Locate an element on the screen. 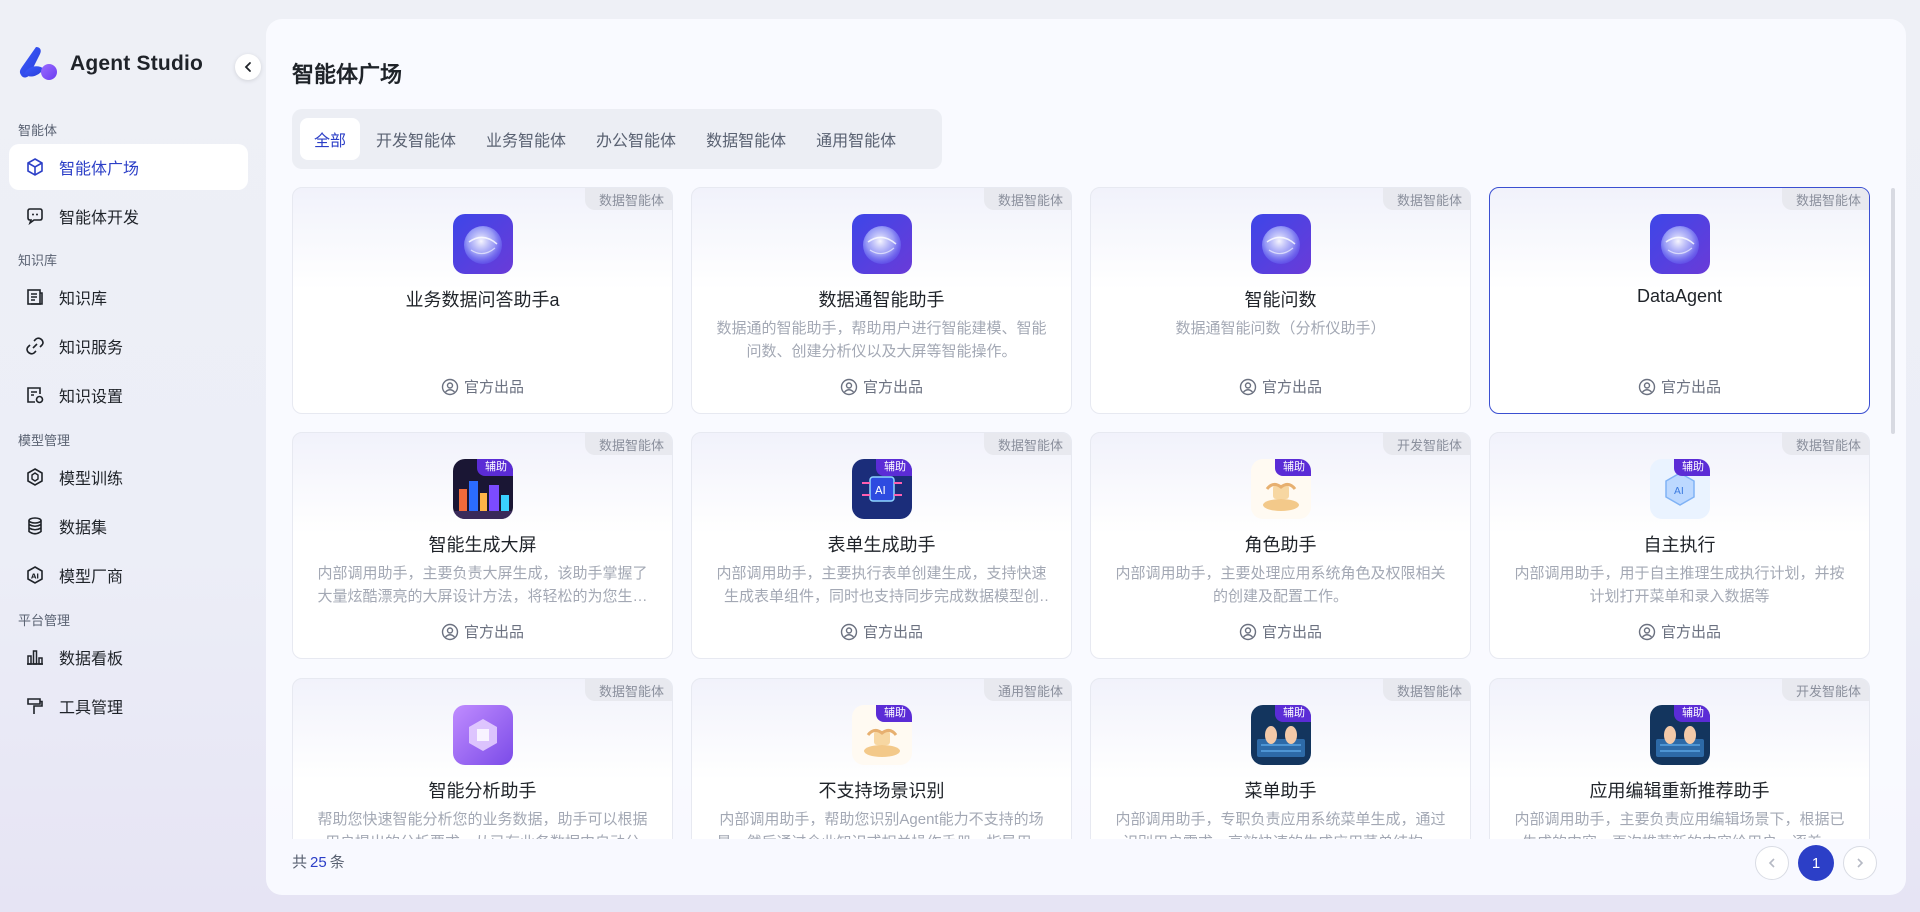 The image size is (1920, 912). sidebar-item-model-vendor: AI 模型厂商 is located at coordinates (128, 575).